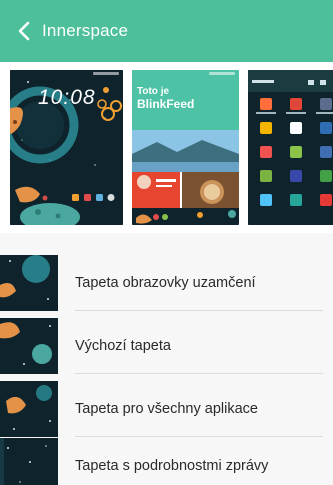 This screenshot has width=333, height=485. I want to click on blinkfeed-greeting: Toto je BlinkFeed, so click(165, 98).